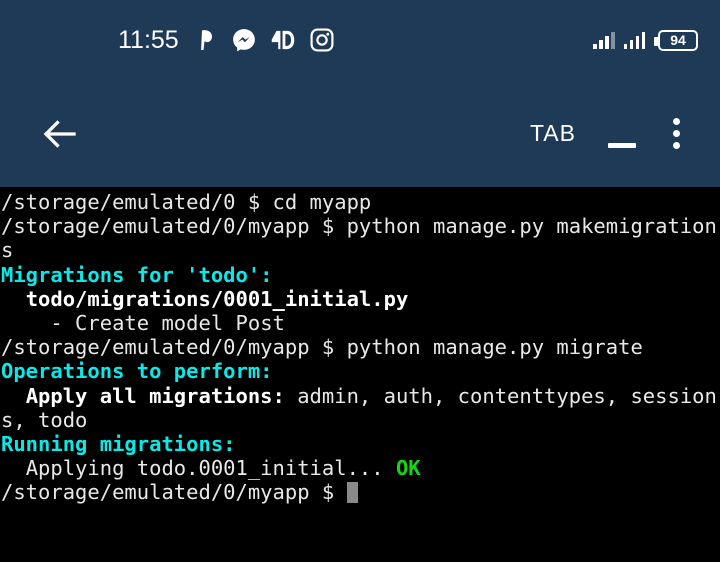 This screenshot has height=562, width=720. Describe the element at coordinates (360, 371) in the screenshot. I see `terminal-line: Operations to perform:` at that location.